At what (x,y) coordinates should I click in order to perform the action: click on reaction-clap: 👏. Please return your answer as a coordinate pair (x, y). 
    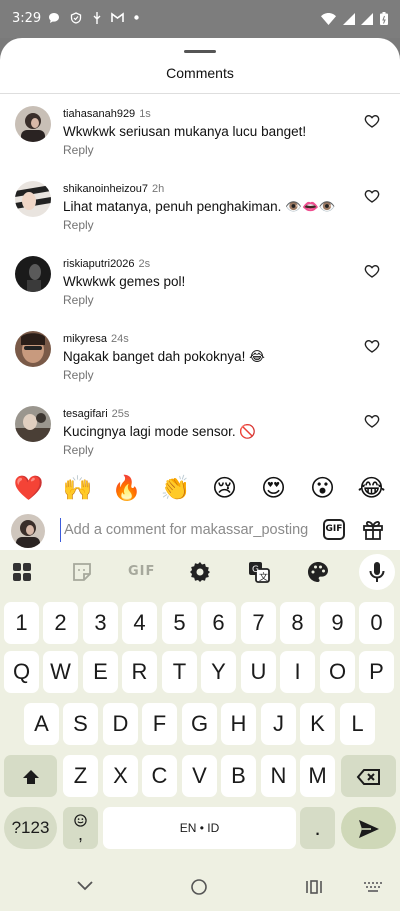
    Looking at the image, I should click on (176, 488).